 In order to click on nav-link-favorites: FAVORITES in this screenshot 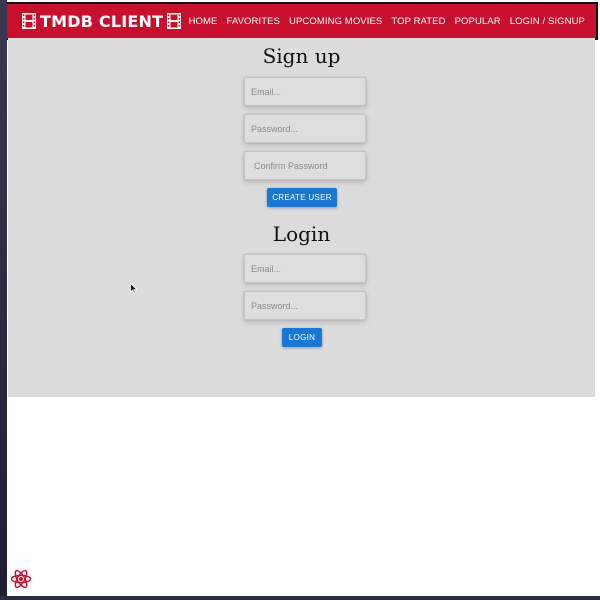, I will do `click(254, 21)`.